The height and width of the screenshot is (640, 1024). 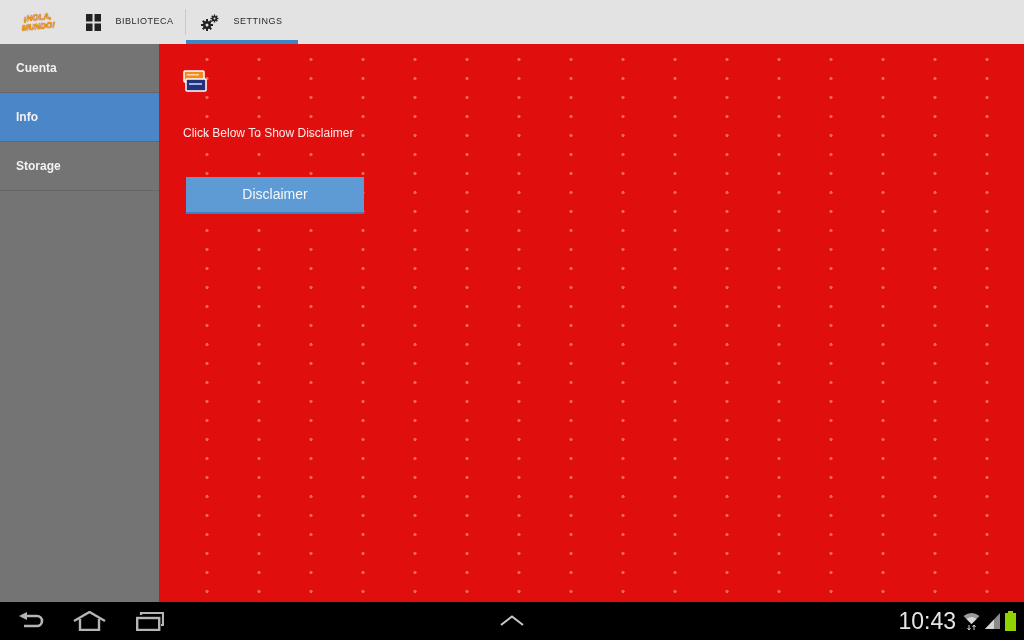 What do you see at coordinates (38, 22) in the screenshot?
I see `app-logo: ¡HOLA, MUNDO!` at bounding box center [38, 22].